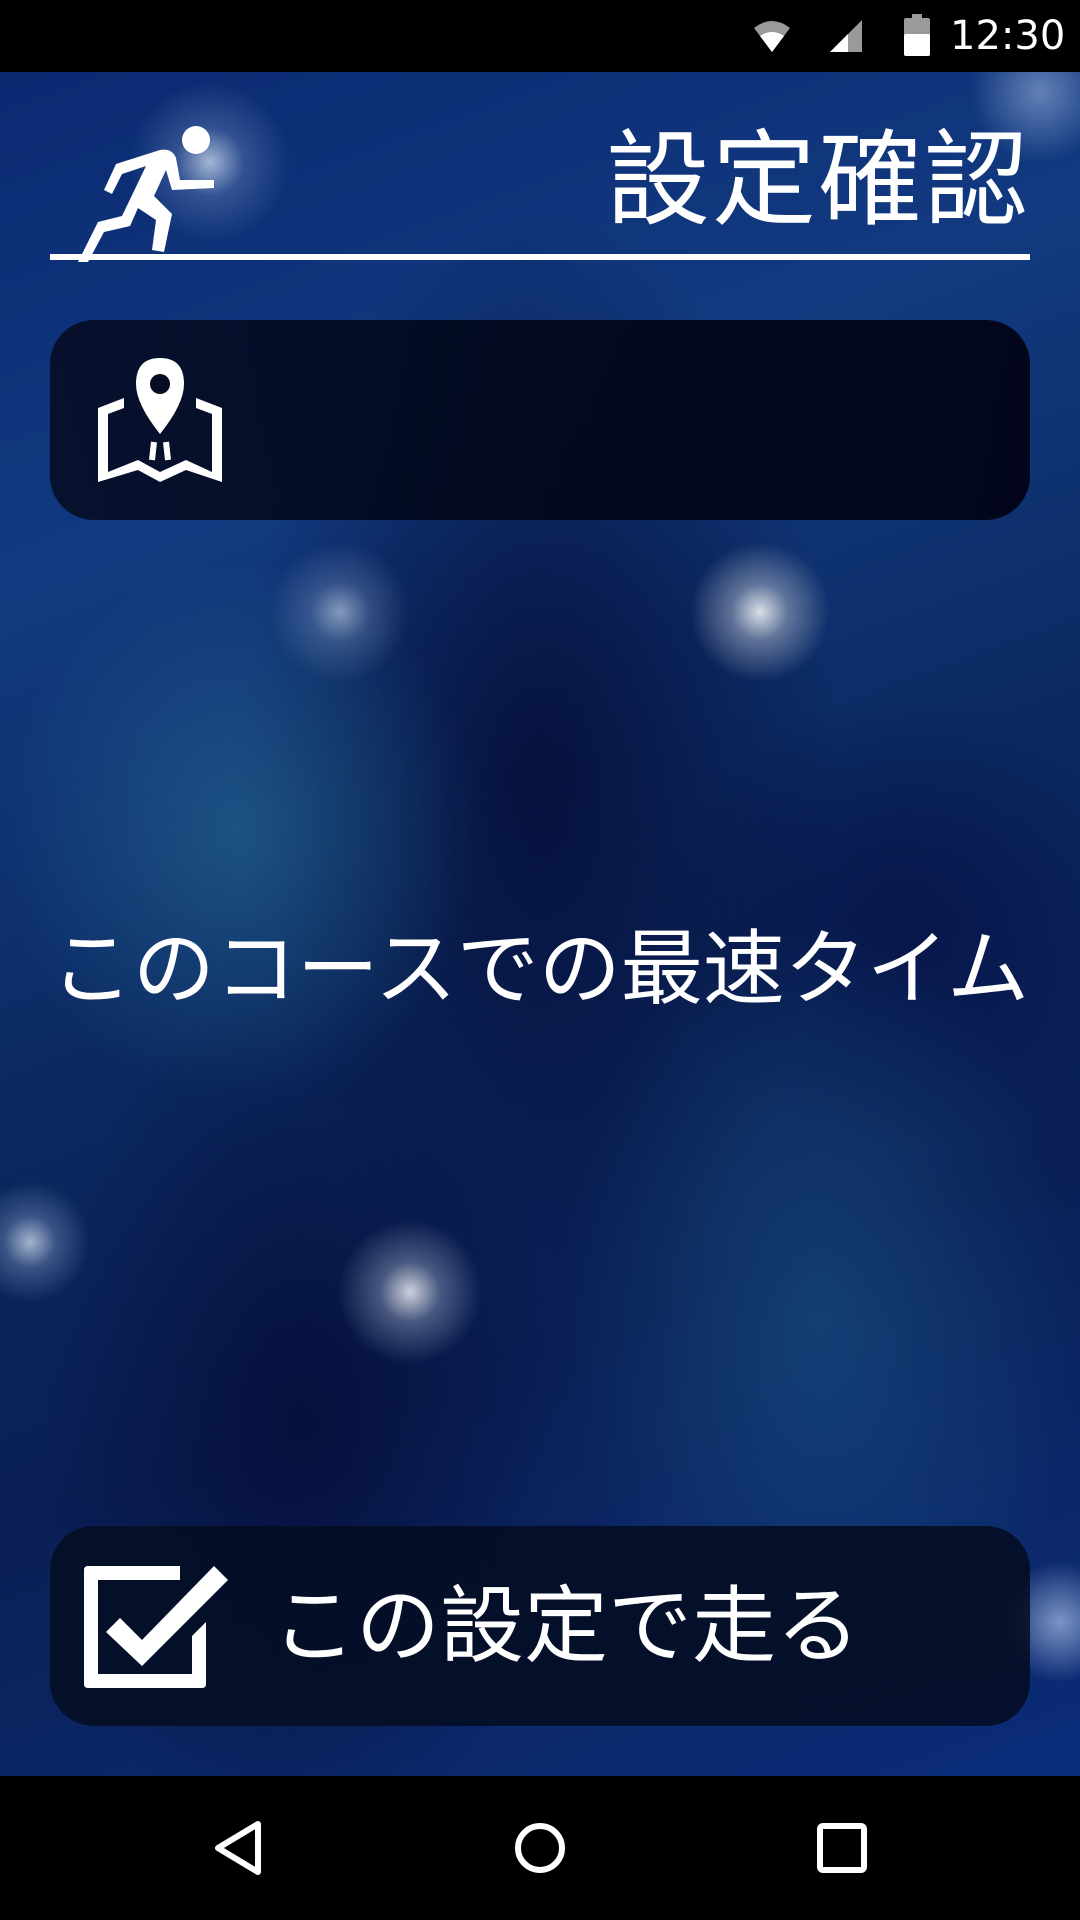  I want to click on run-with-settings-button: この設定で走る, so click(540, 1626).